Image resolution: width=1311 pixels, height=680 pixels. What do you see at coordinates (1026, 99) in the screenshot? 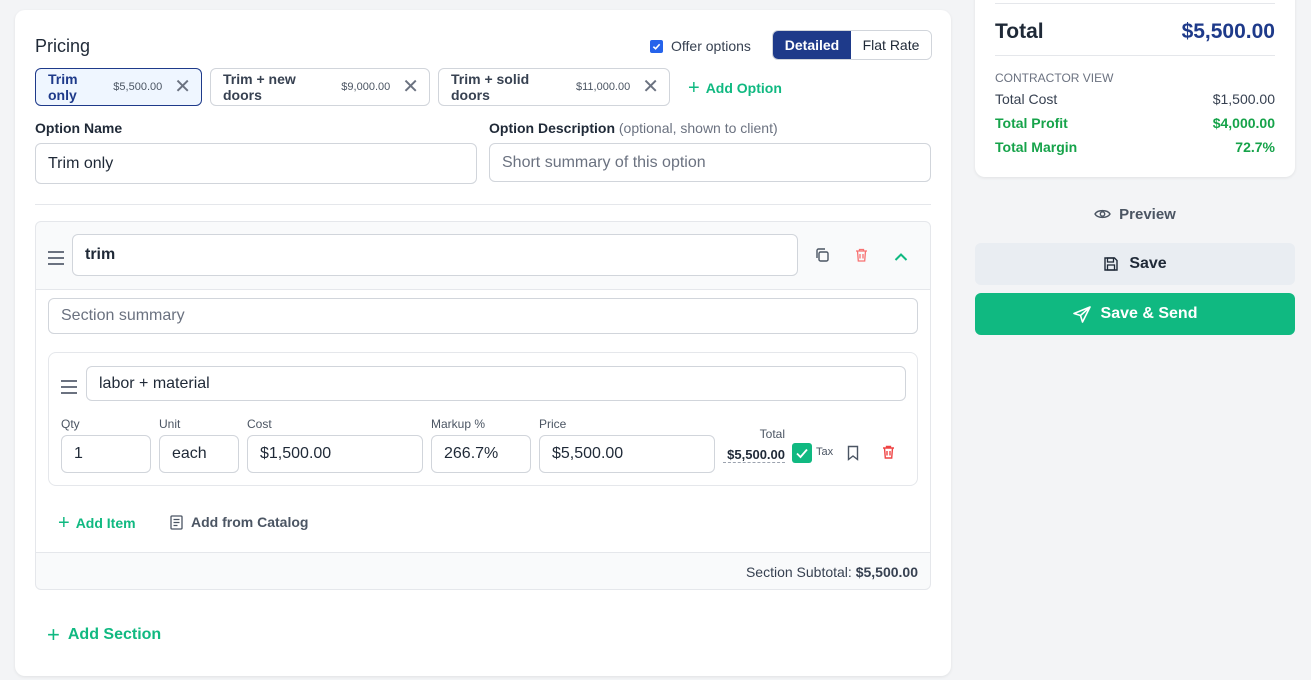
I see `total-cost-label: Total Cost` at bounding box center [1026, 99].